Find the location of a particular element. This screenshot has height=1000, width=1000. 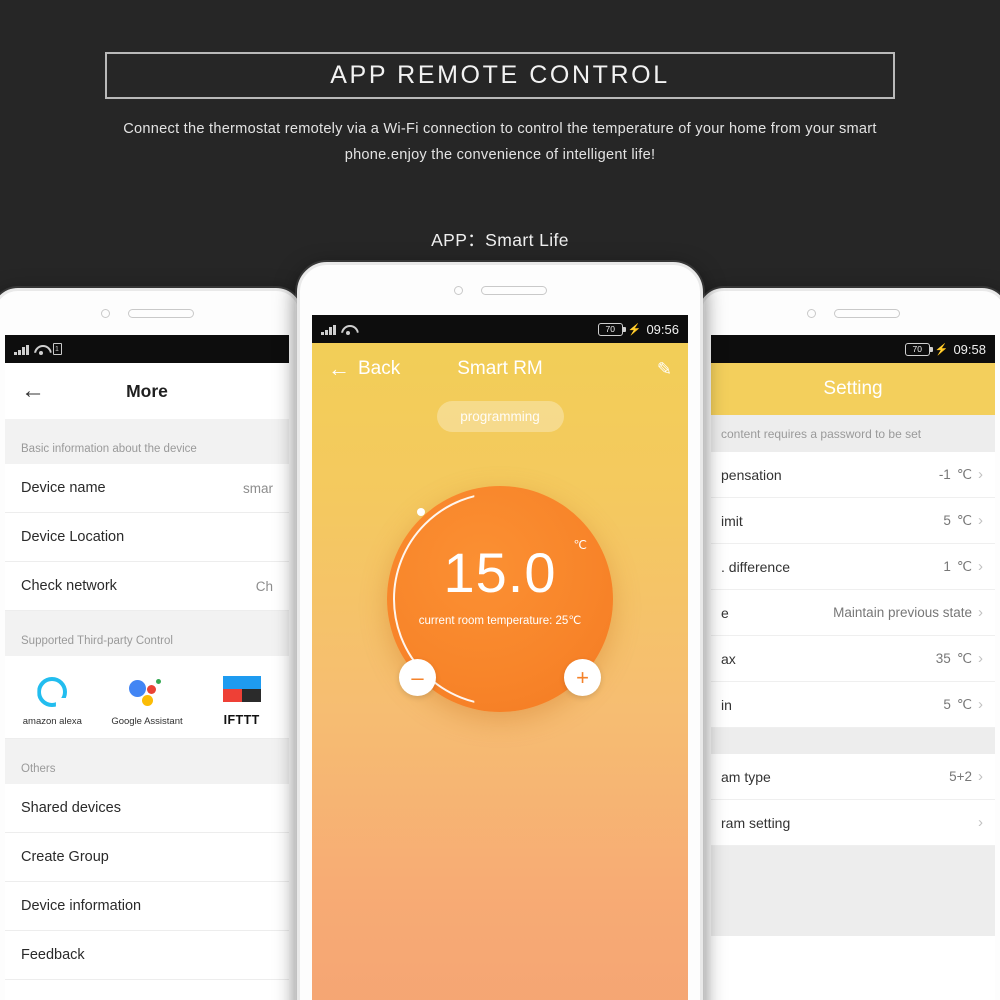

thirdparty-row: amazon alexa Google Assistant IFTTT is located at coordinates (147, 697).